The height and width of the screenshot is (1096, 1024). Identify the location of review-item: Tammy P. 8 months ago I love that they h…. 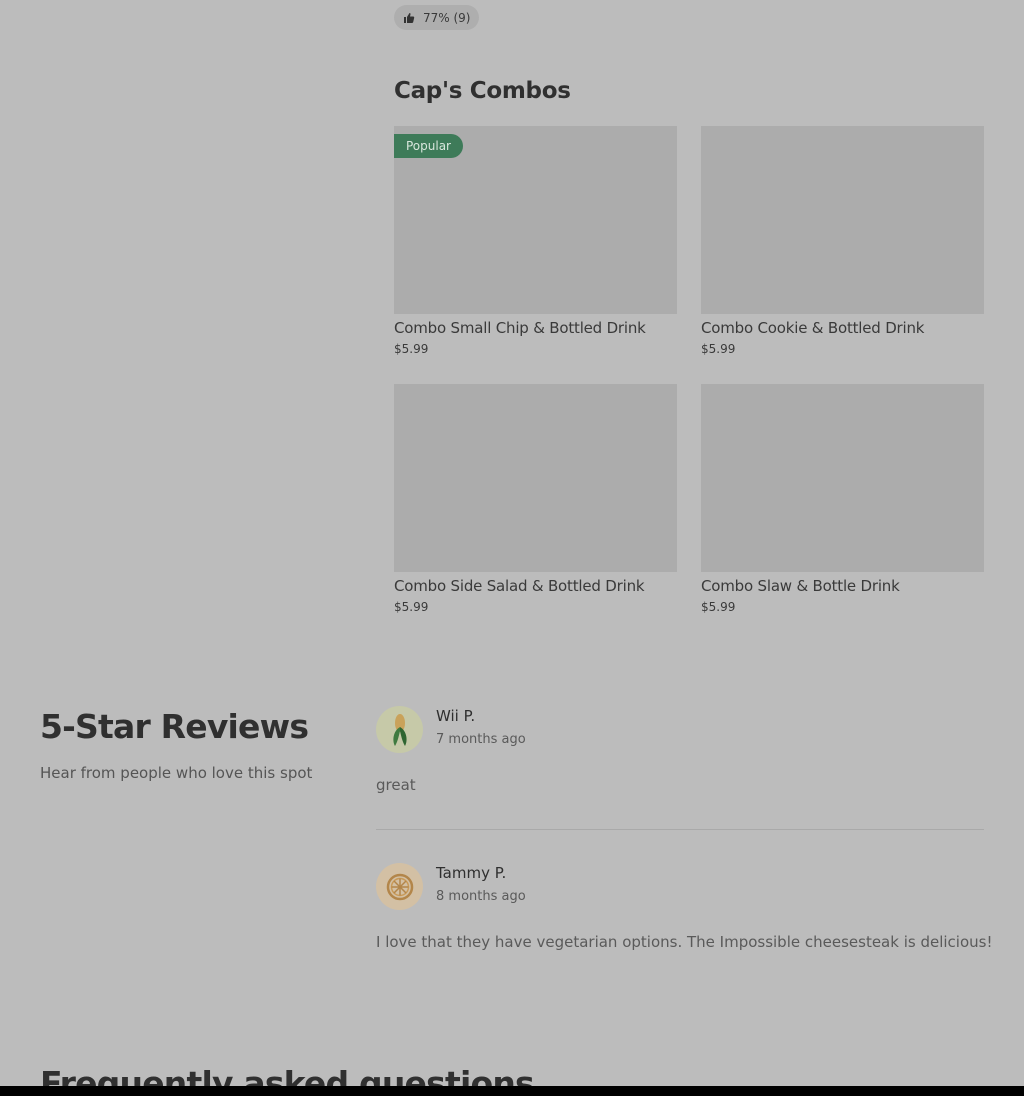
(684, 907).